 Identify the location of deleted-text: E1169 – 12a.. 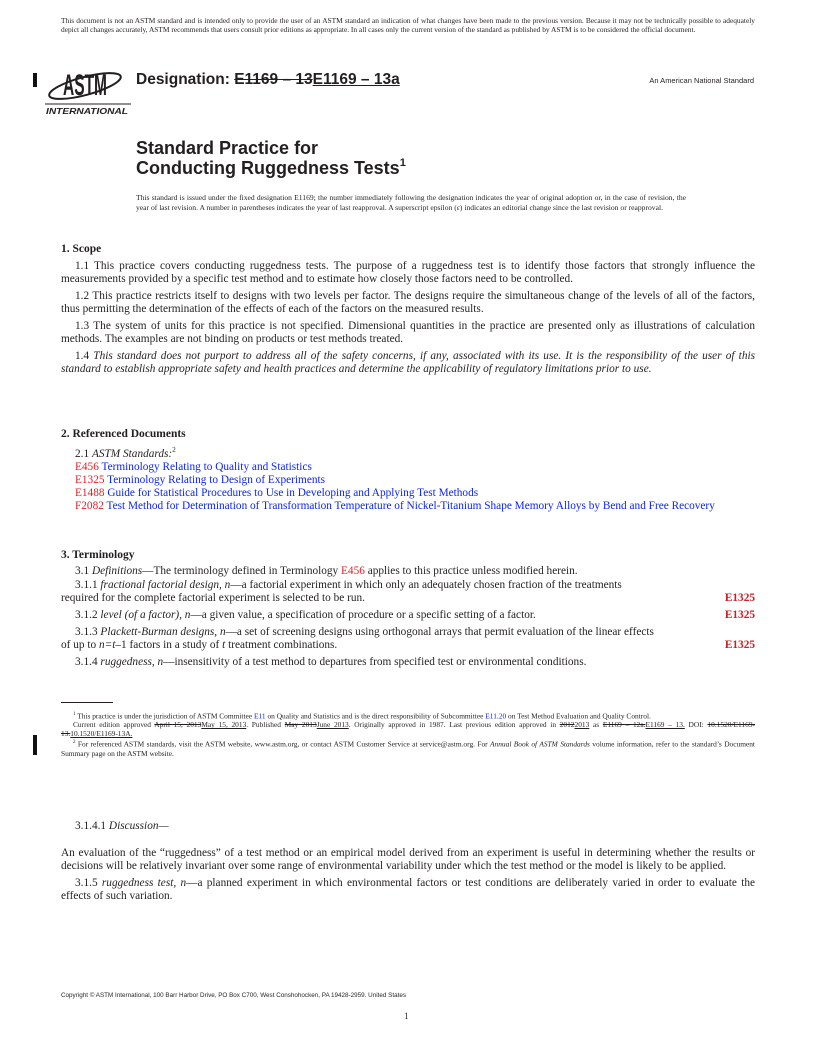
(624, 725).